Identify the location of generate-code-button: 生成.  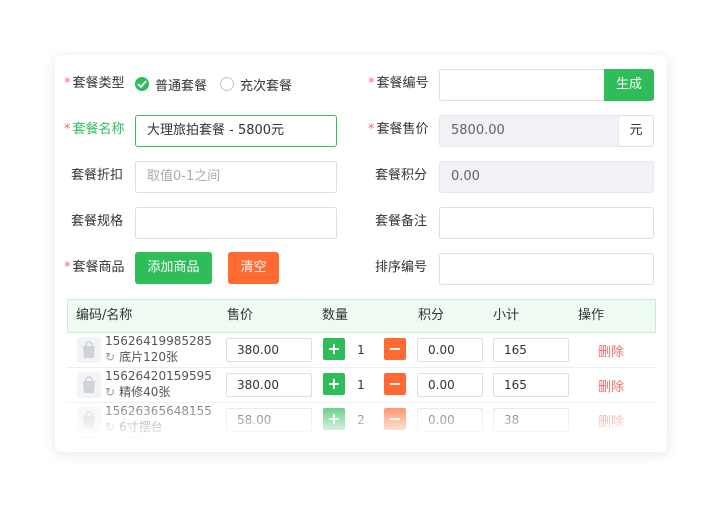
(629, 85).